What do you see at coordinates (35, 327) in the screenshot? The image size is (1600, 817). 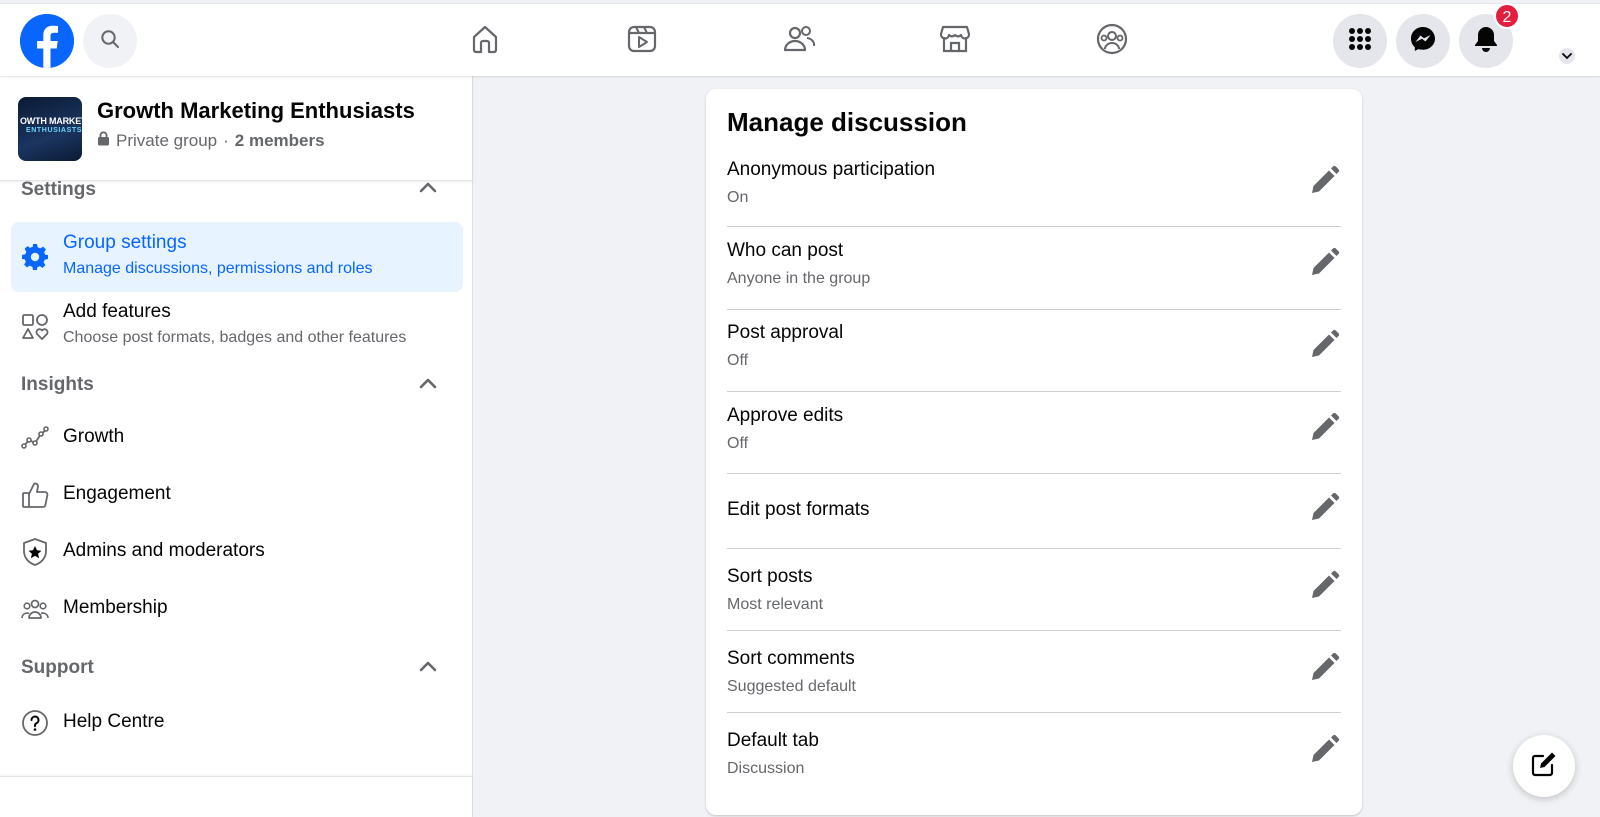 I see `shapes-icon` at bounding box center [35, 327].